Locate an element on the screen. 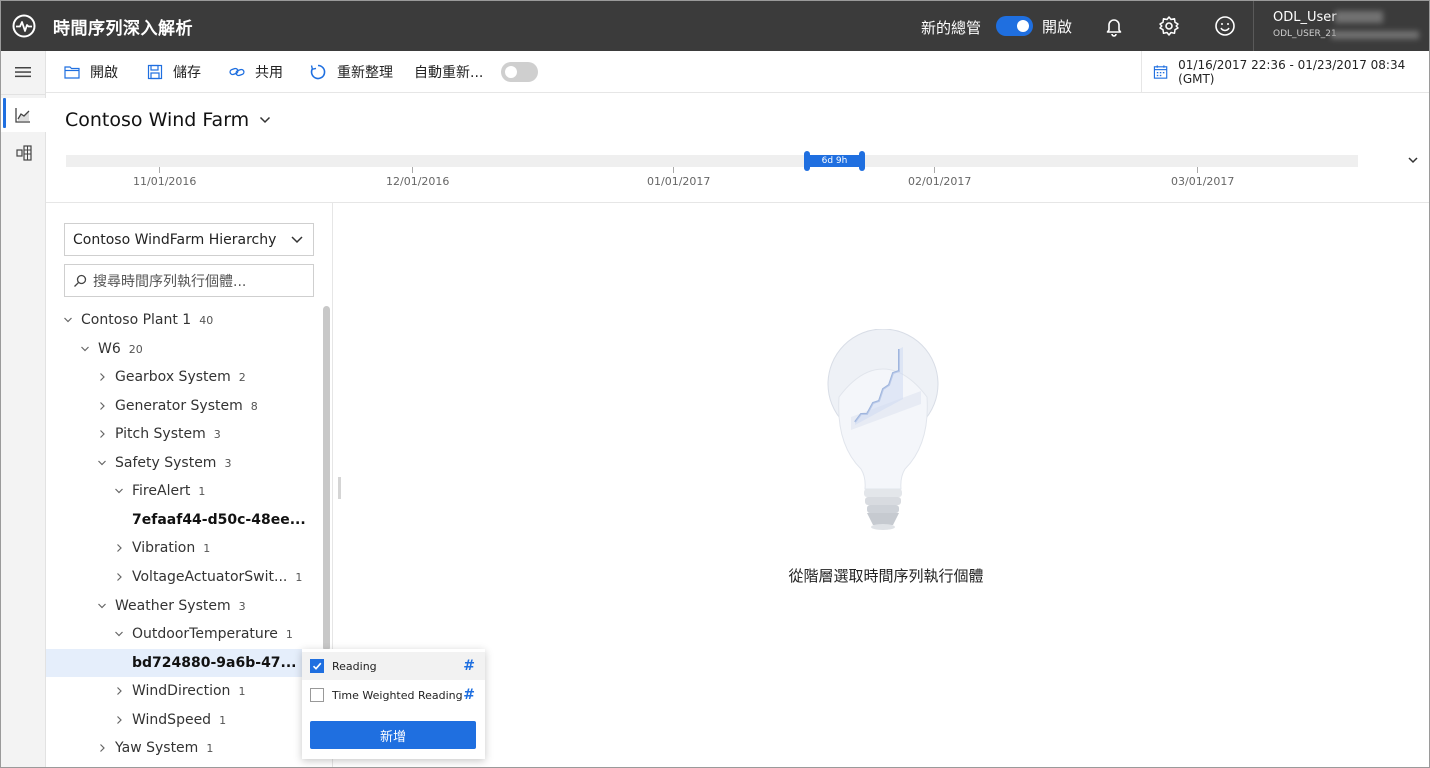  tree-node: VoltageActuatorSwit... 1 is located at coordinates (208, 577).